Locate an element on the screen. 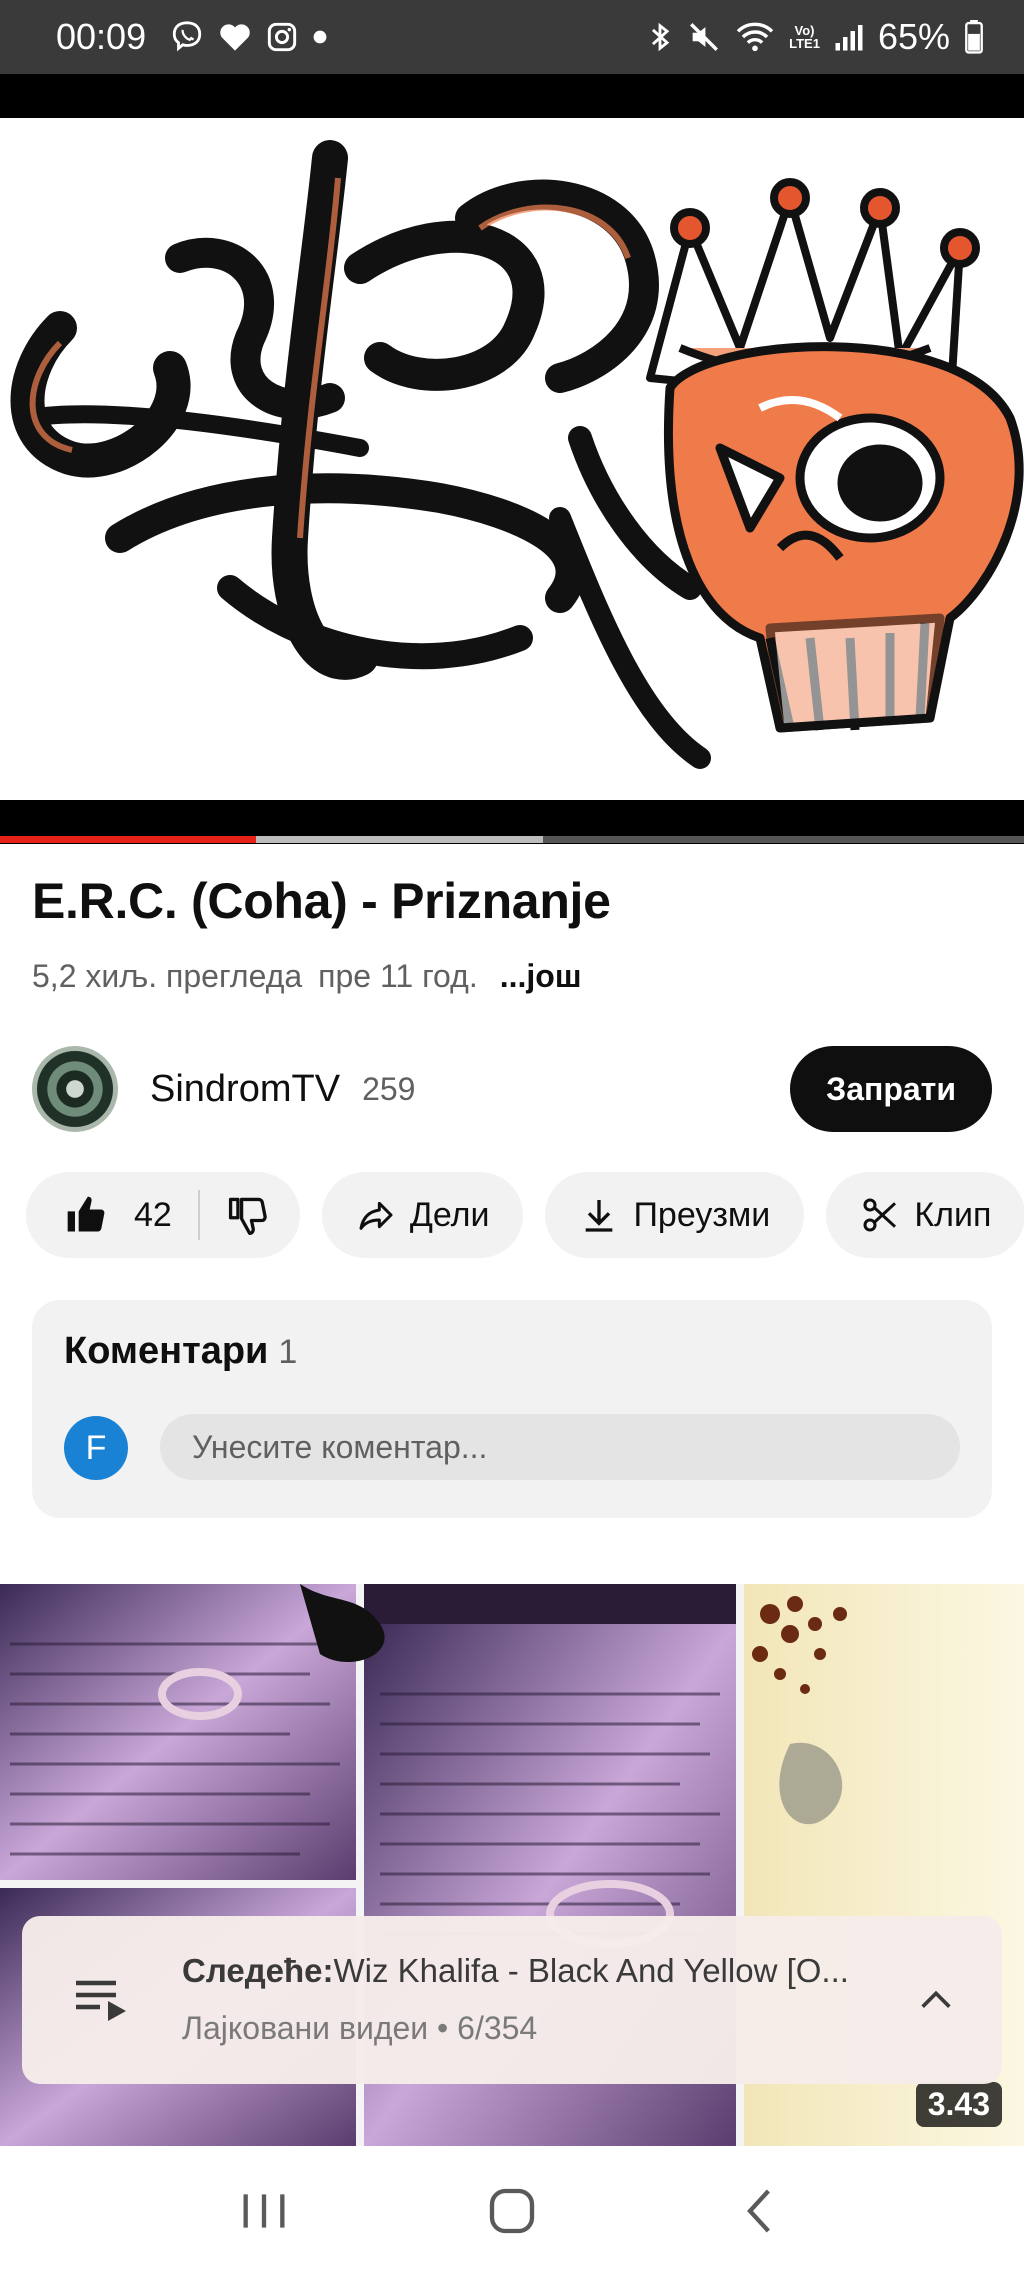  system-nav-bar is located at coordinates (512, 2210).